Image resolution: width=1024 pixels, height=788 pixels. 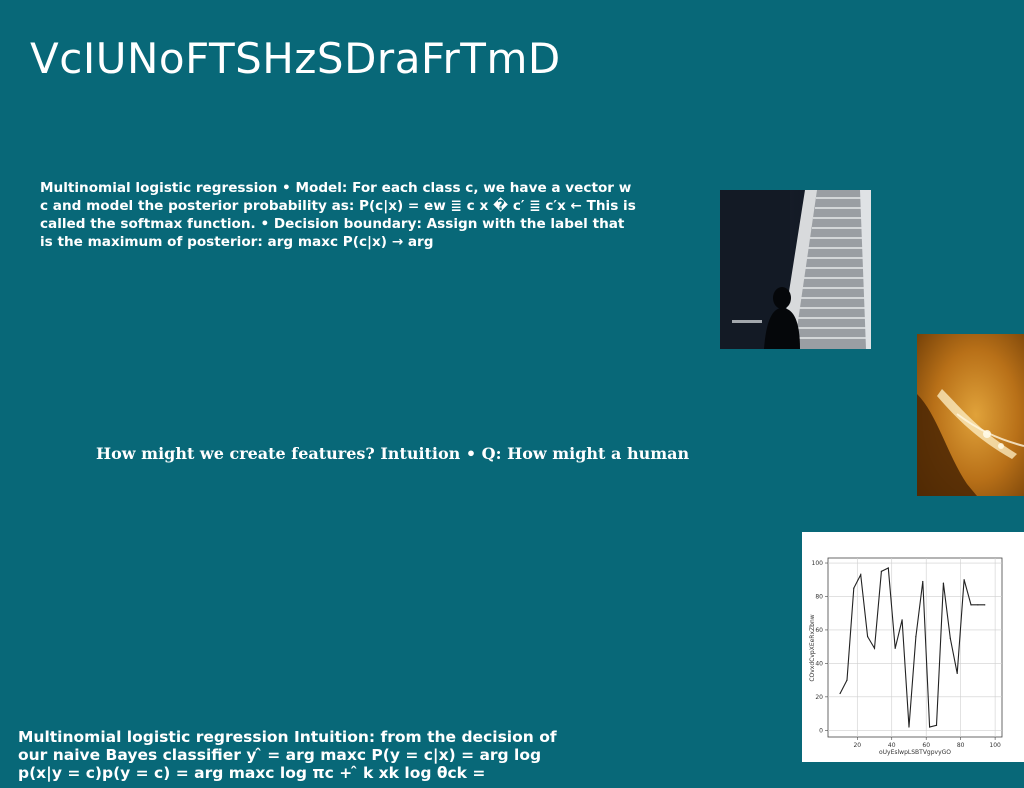 I want to click on x-tick-label: 60, so click(x=926, y=745).